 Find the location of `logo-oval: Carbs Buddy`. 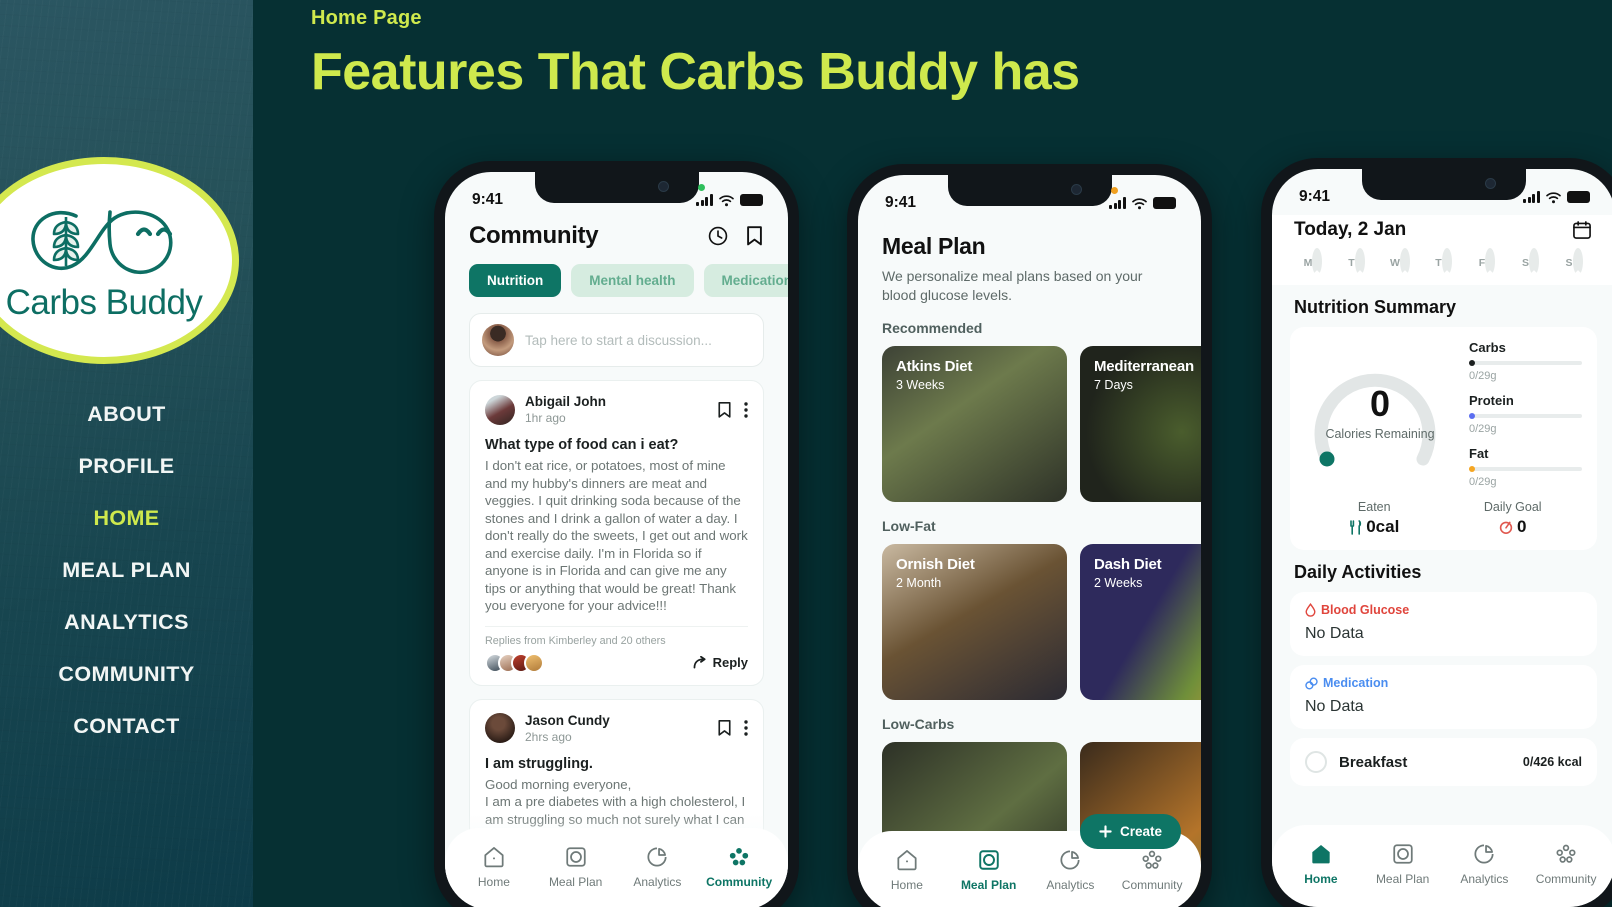

logo-oval: Carbs Buddy is located at coordinates (119, 260).